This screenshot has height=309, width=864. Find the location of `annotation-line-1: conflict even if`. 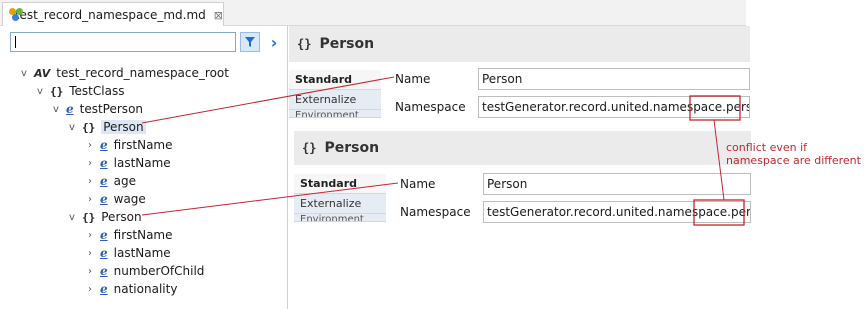

annotation-line-1: conflict even if is located at coordinates (767, 147).